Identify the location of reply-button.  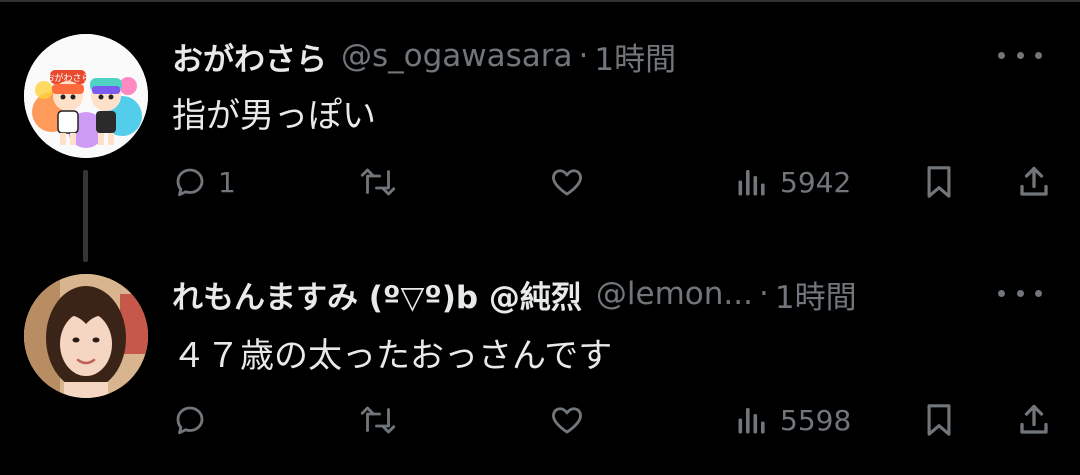
(195, 420).